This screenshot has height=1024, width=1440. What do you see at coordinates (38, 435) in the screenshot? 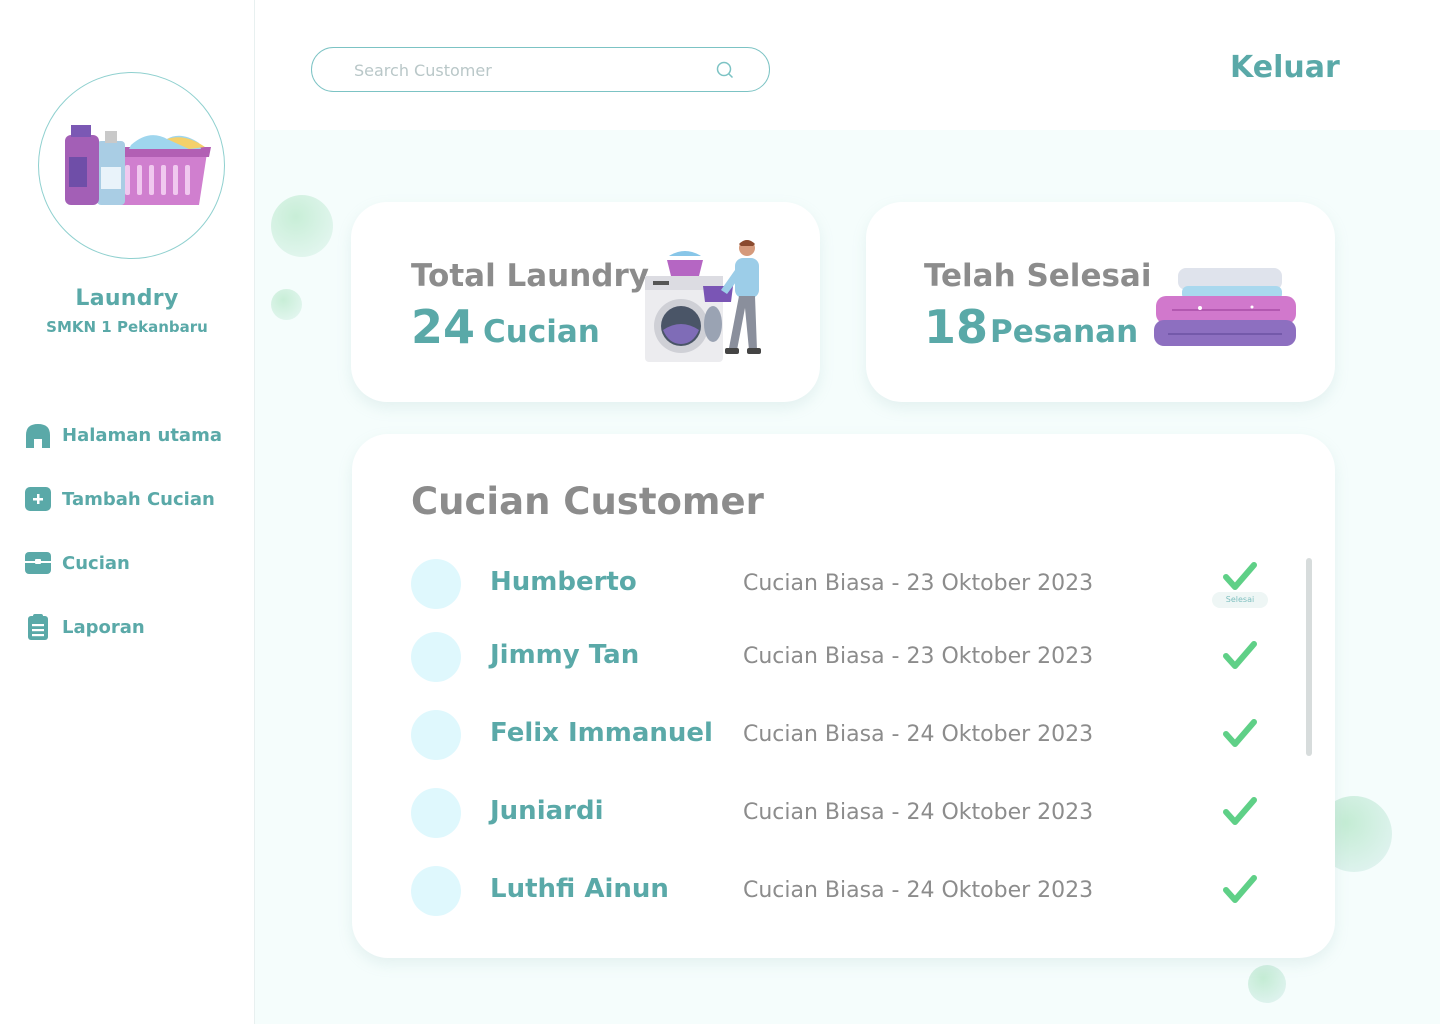
I see `home-icon` at bounding box center [38, 435].